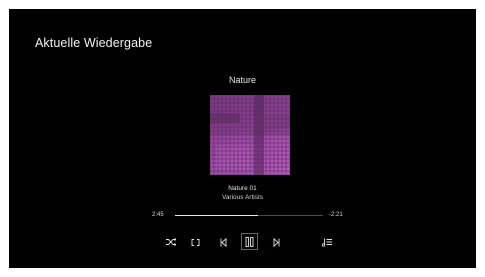  I want to click on previous-track-icon, so click(223, 242).